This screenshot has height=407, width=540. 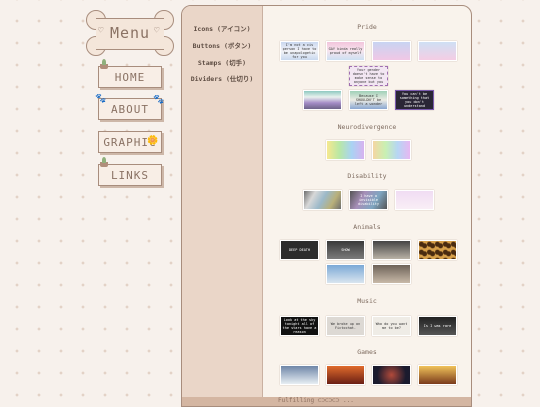 What do you see at coordinates (368, 100) in the screenshot?
I see `stamp: Because I SHOULDN'T be left a wonder` at bounding box center [368, 100].